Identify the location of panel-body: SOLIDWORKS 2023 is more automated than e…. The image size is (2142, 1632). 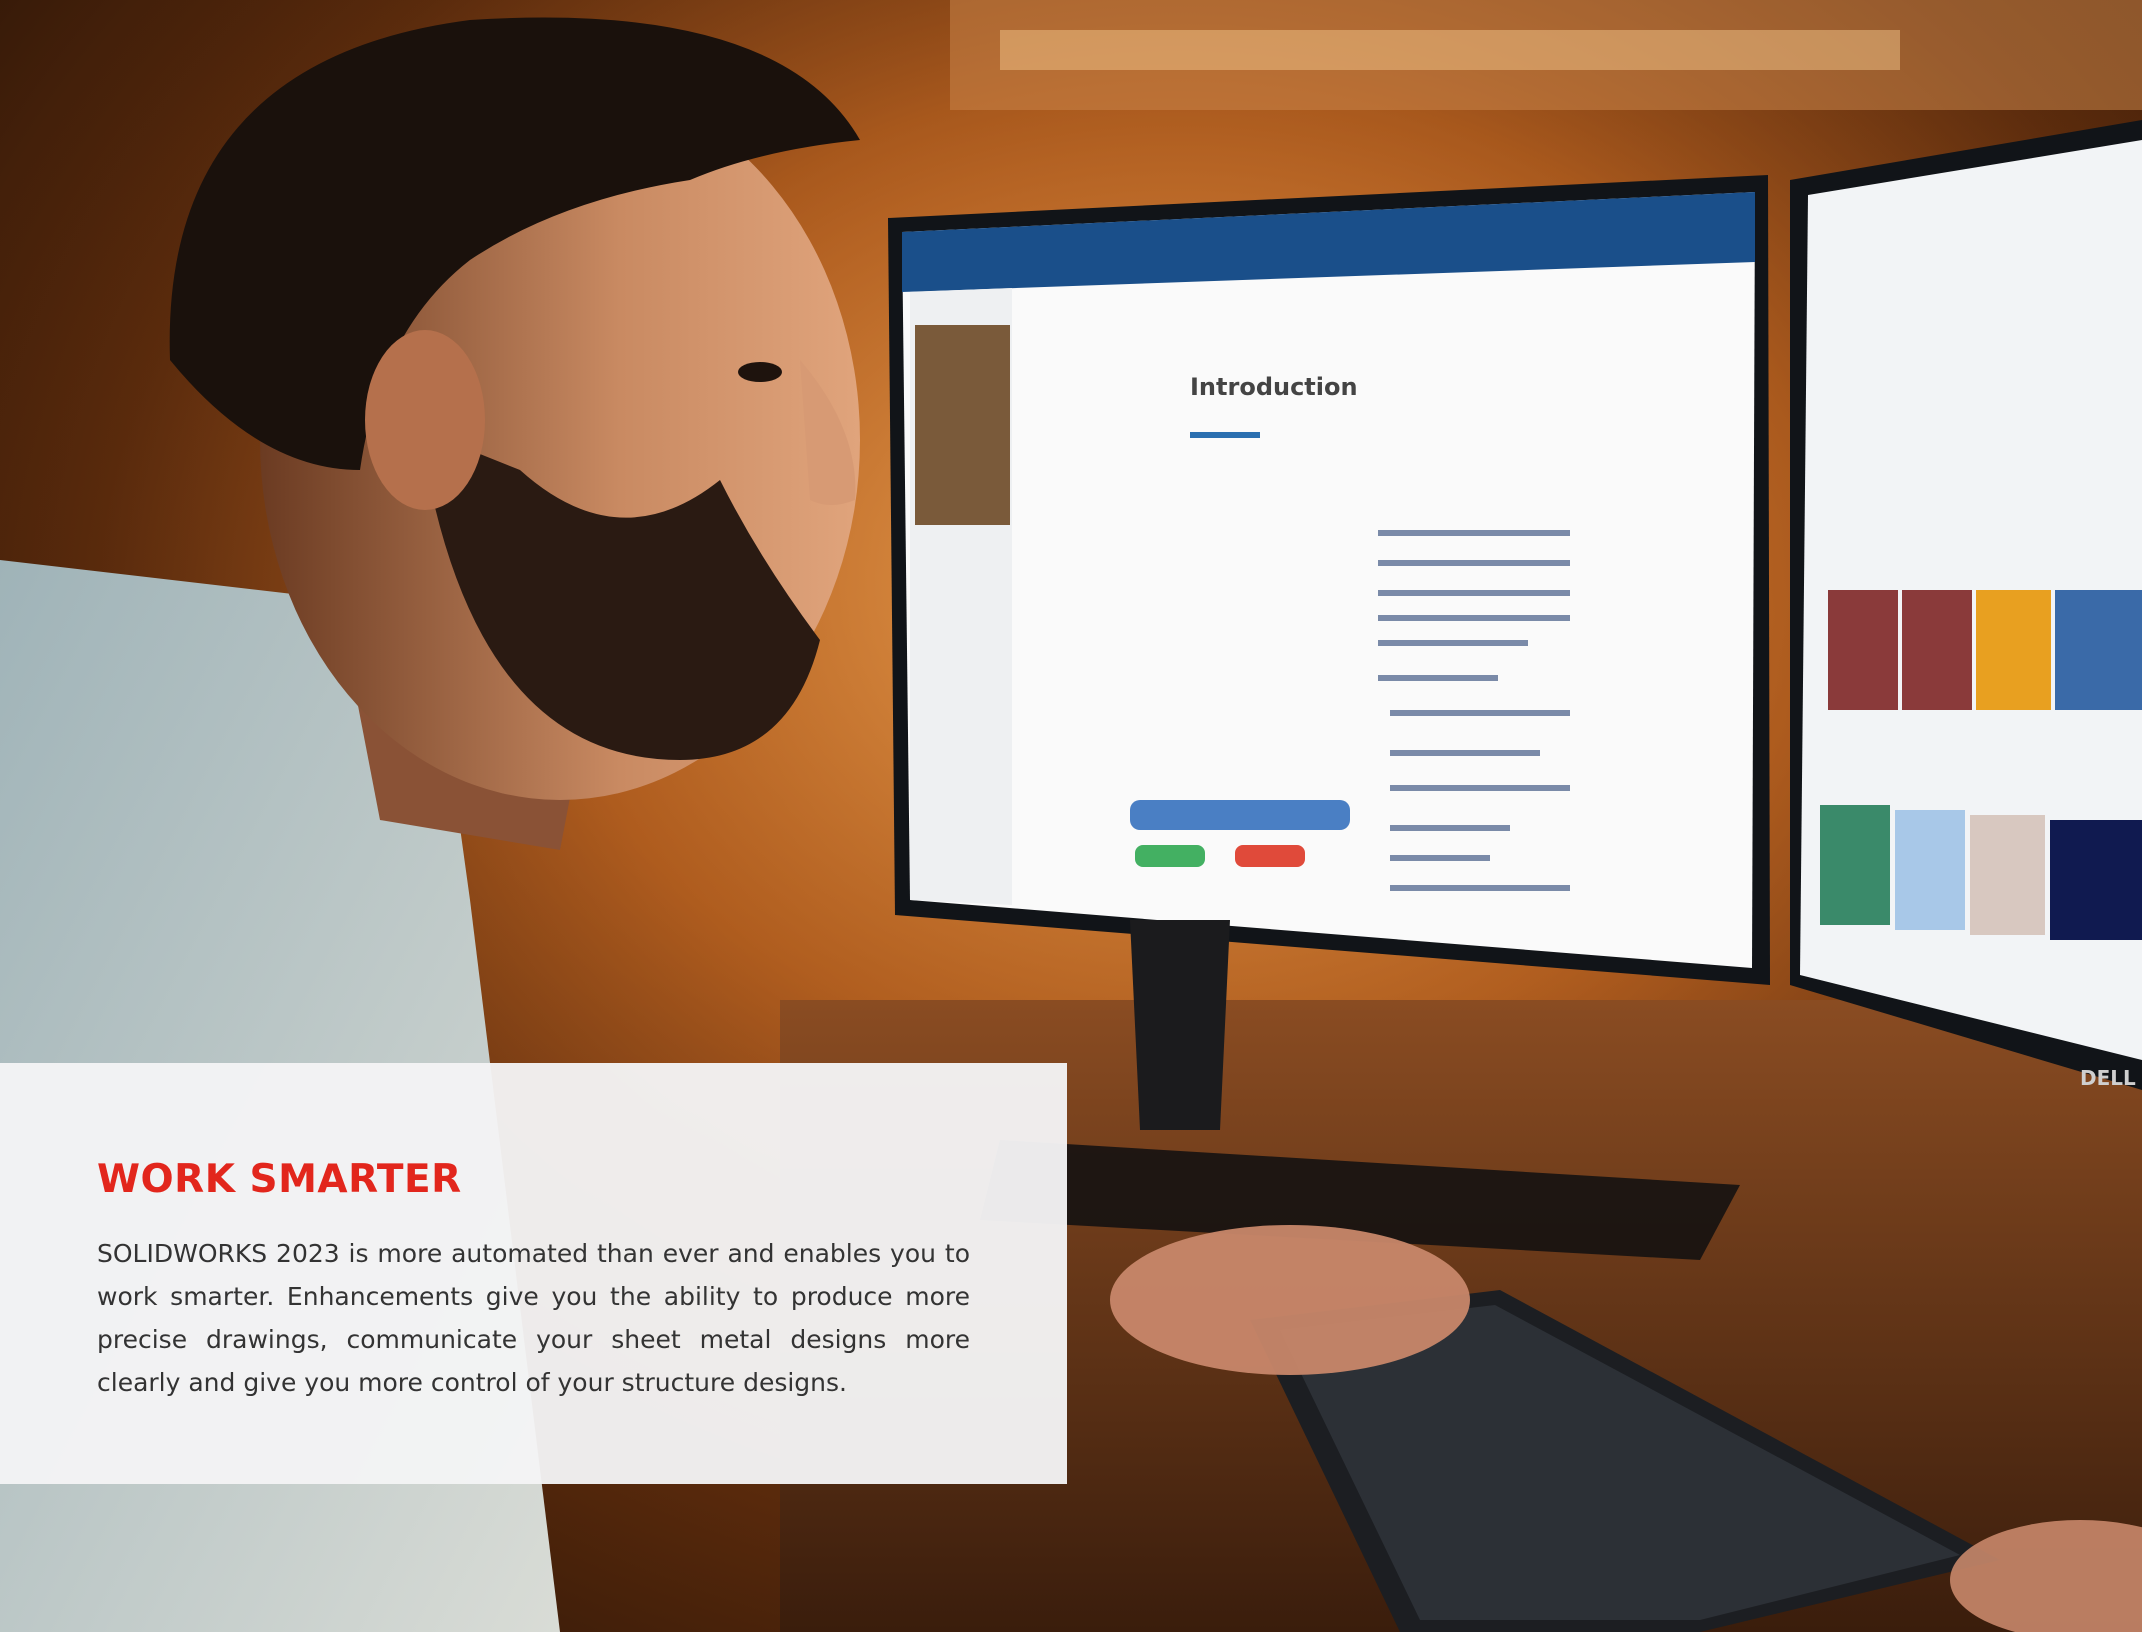
(533, 1318).